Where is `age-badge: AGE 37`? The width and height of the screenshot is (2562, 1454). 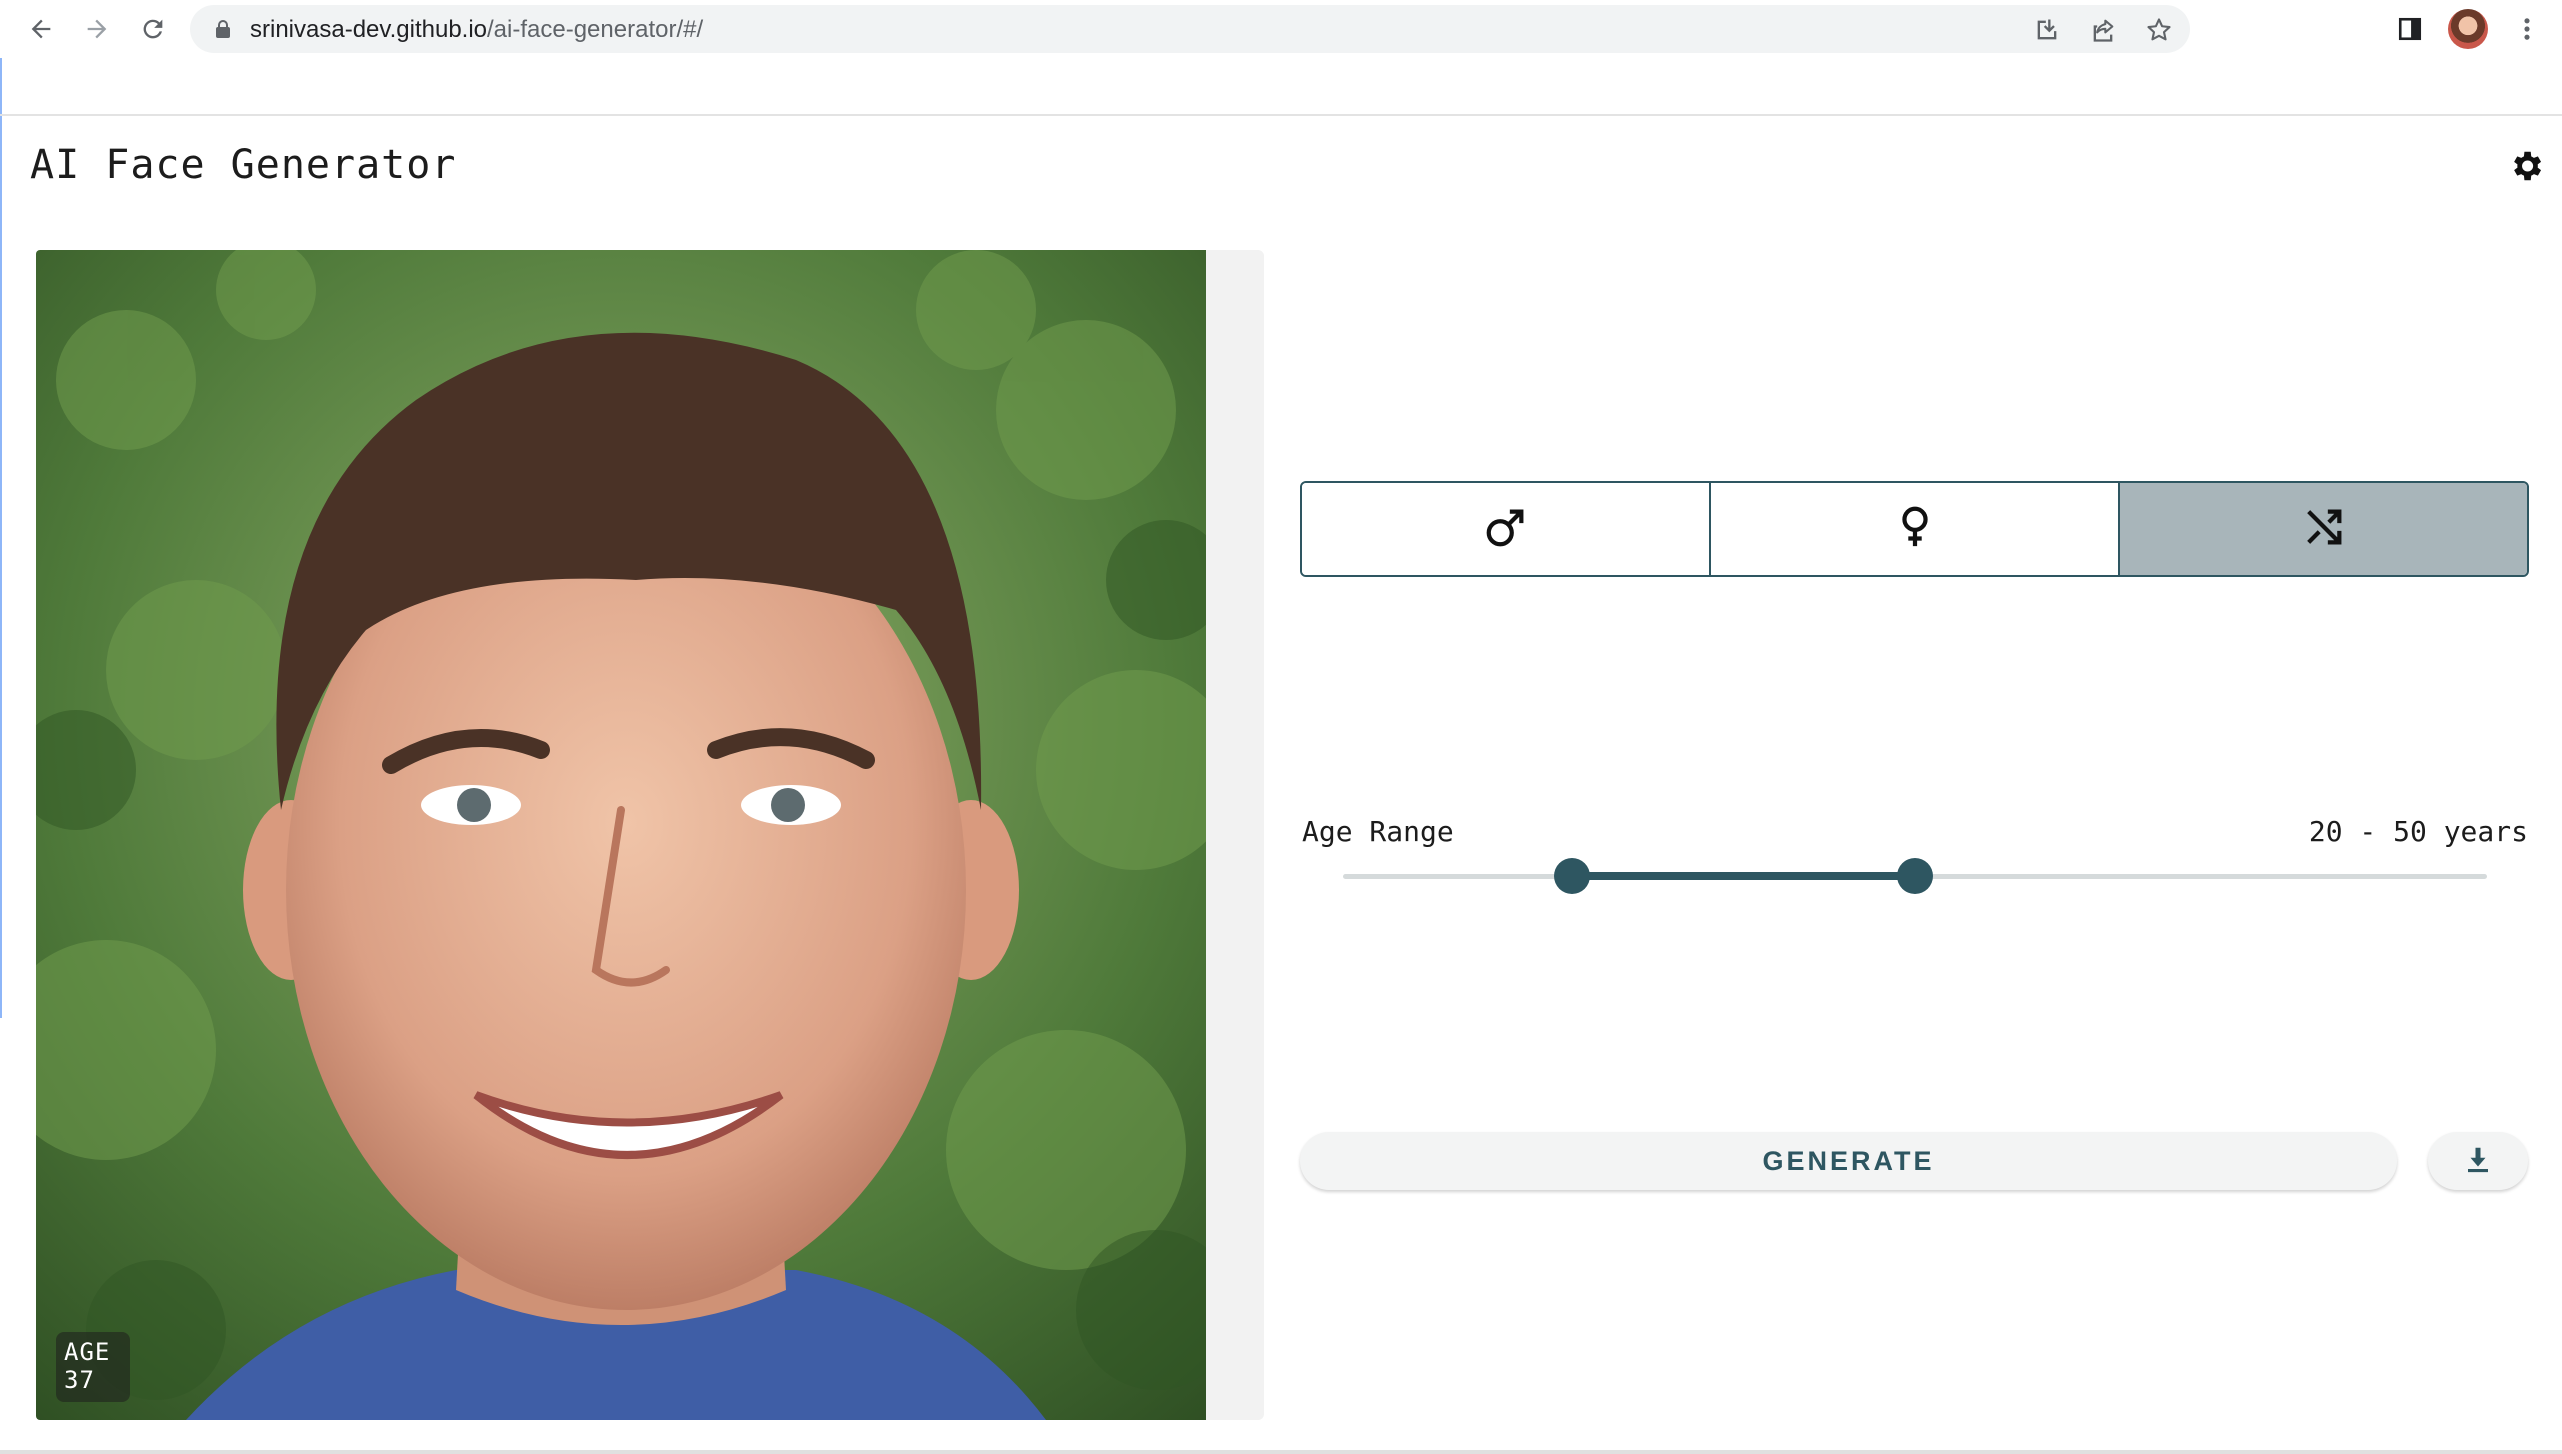 age-badge: AGE 37 is located at coordinates (93, 1367).